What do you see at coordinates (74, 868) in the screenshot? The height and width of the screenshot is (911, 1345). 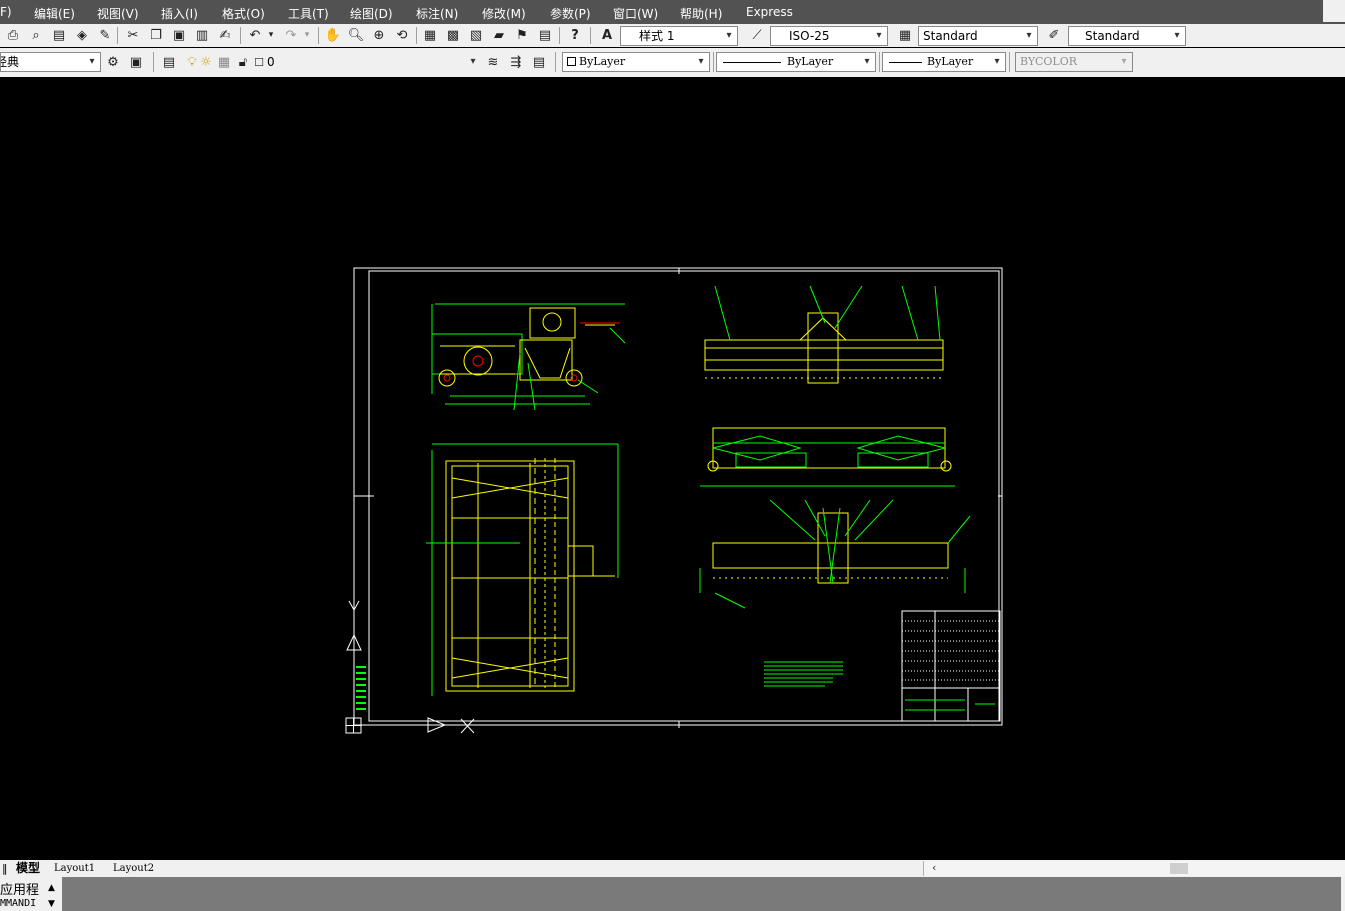 I see `tab-layout1: Layout1` at bounding box center [74, 868].